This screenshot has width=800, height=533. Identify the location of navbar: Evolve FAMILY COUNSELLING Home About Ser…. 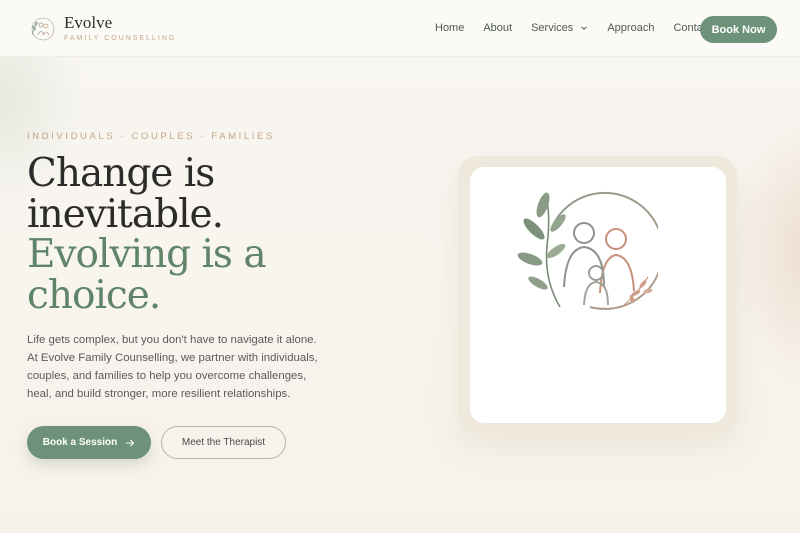
(400, 28).